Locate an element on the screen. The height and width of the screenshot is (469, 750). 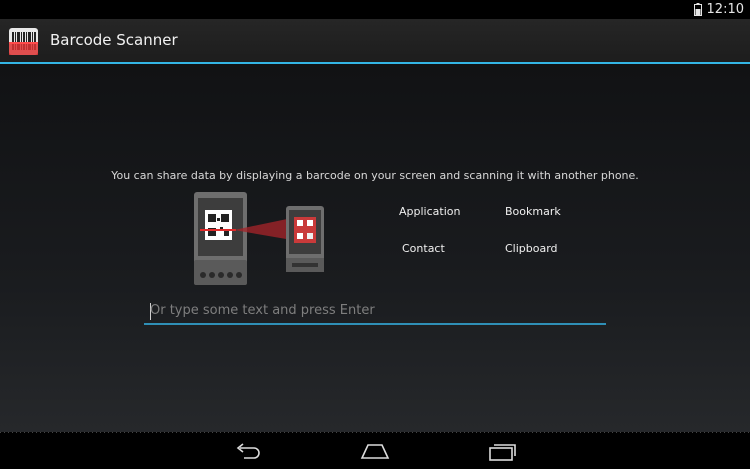
status-icons: 12:10 is located at coordinates (718, 9).